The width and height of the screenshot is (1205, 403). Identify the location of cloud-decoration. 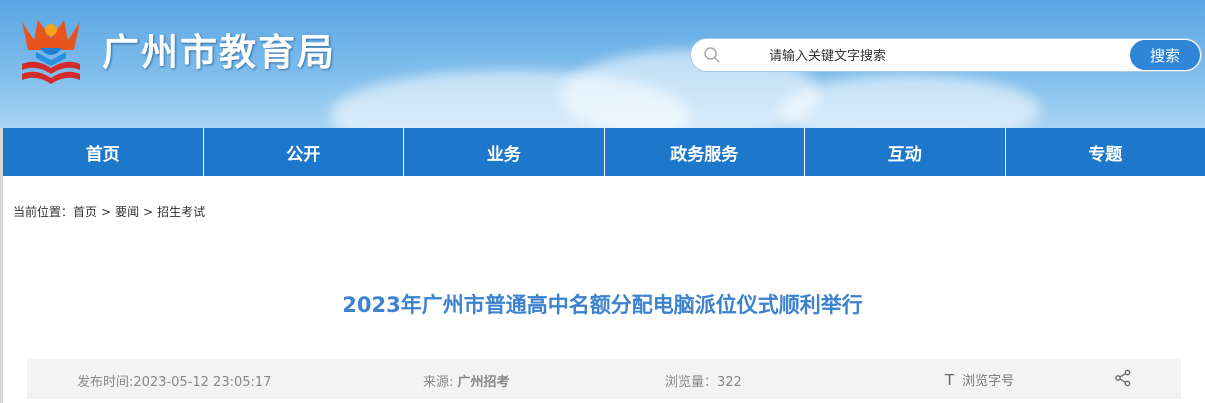
(910, 101).